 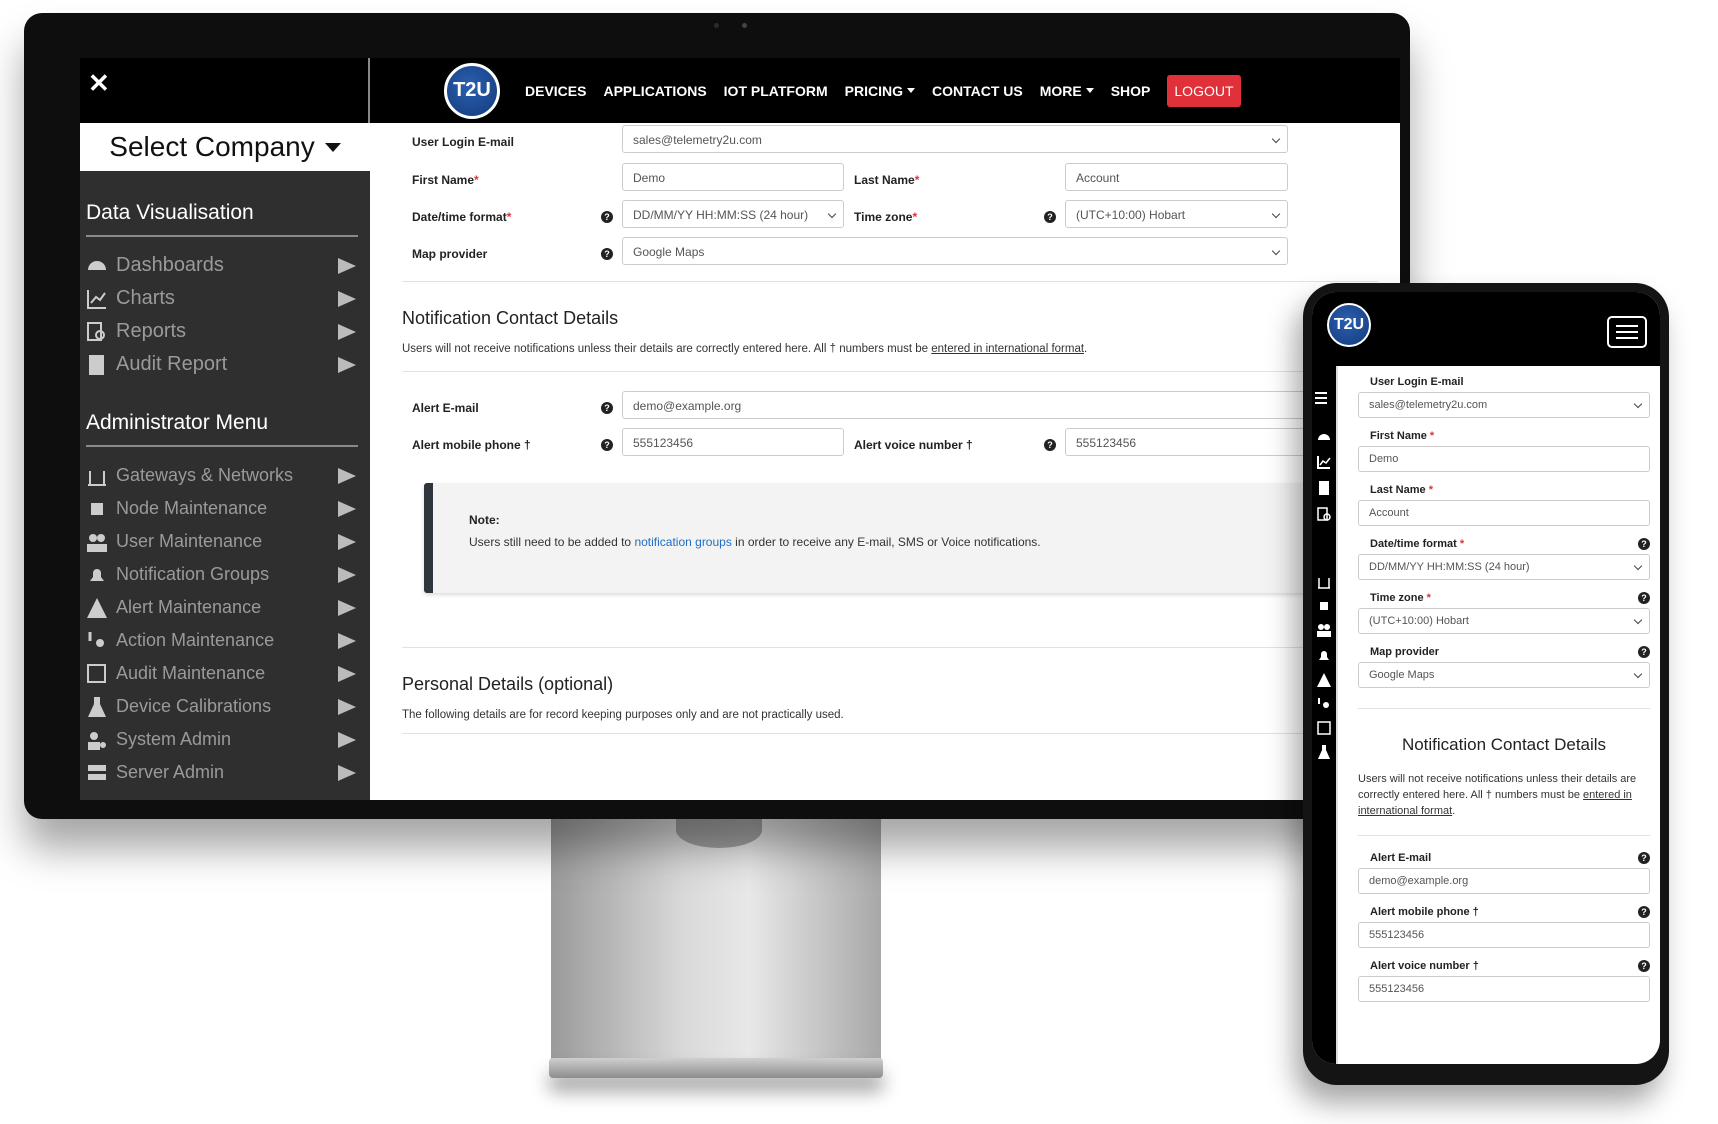 What do you see at coordinates (223, 673) in the screenshot?
I see `sidebar-item-audit-maintenance: Audit Maintenance` at bounding box center [223, 673].